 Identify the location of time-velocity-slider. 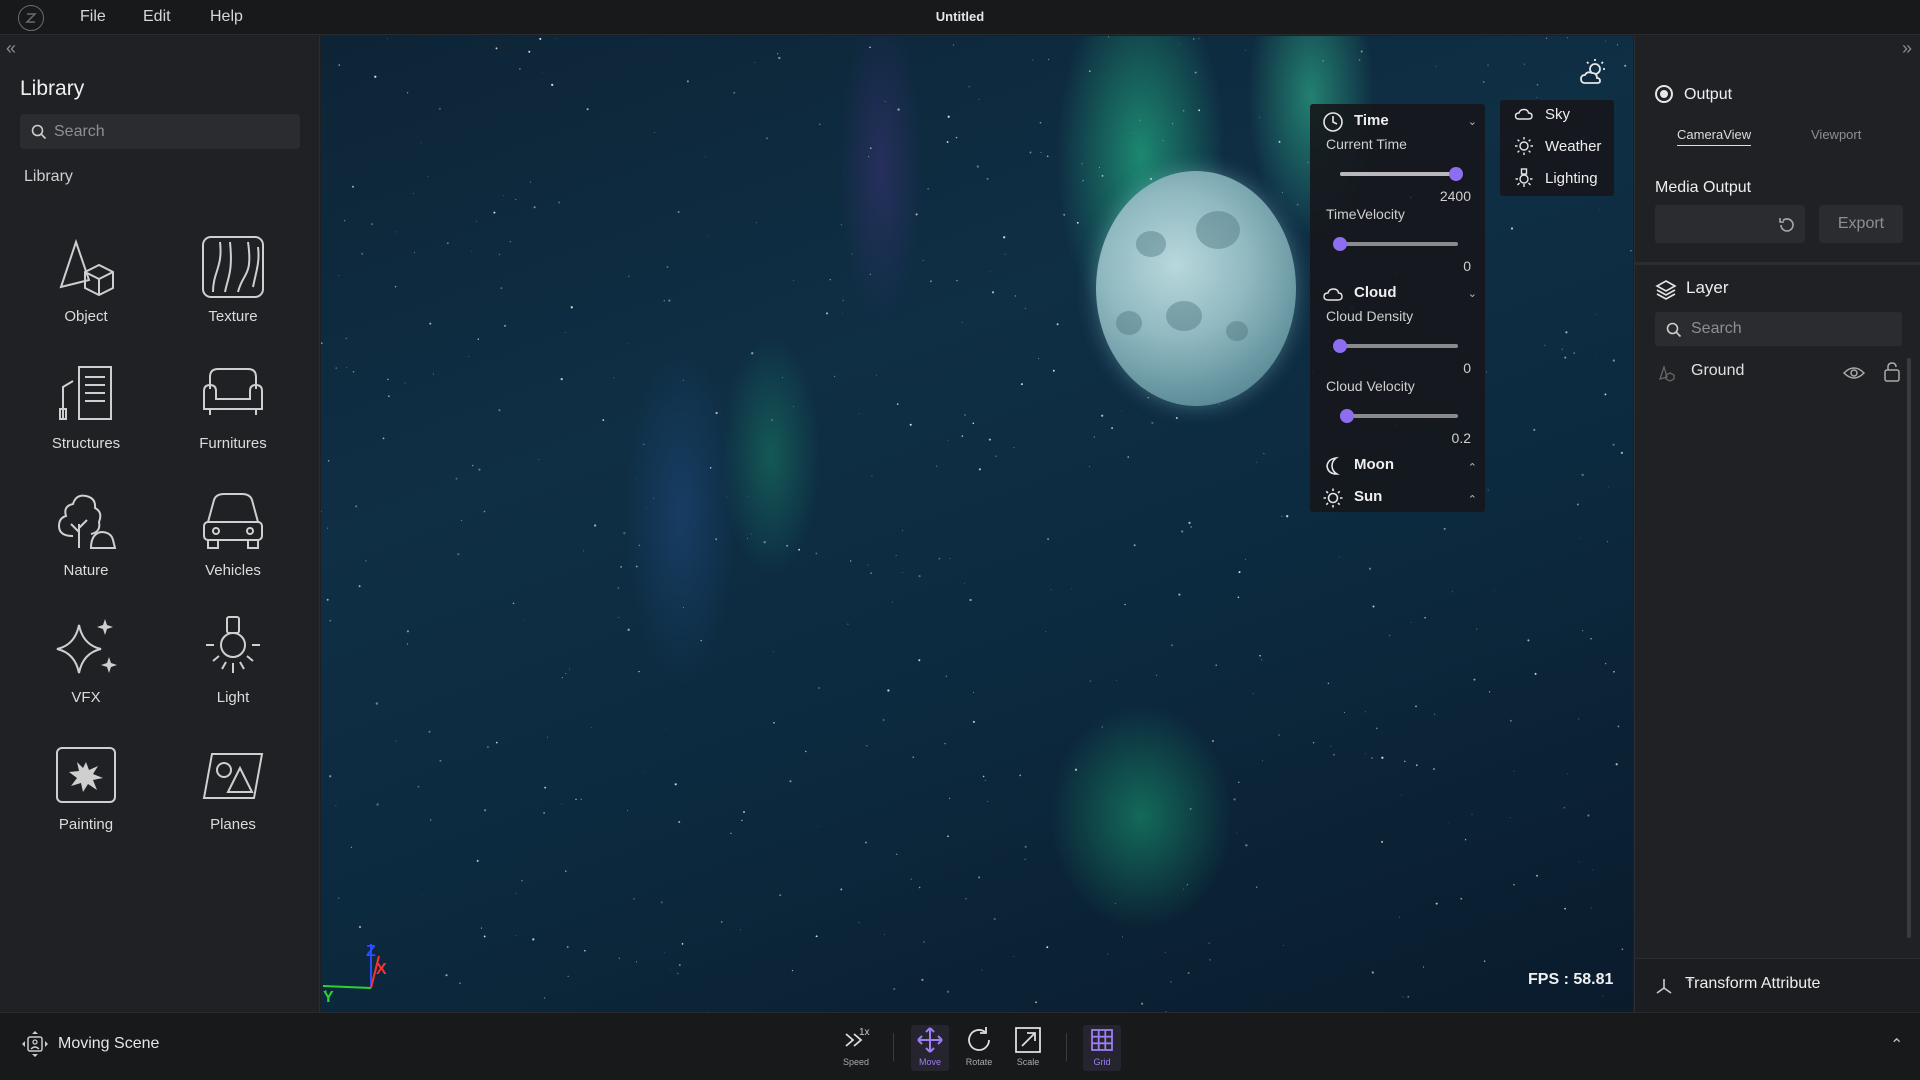
(1395, 244).